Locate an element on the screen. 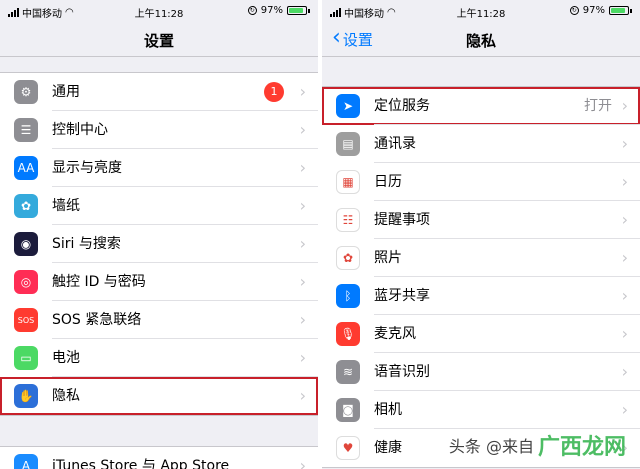 This screenshot has width=640, height=469. row-label: 相机 is located at coordinates (388, 410).